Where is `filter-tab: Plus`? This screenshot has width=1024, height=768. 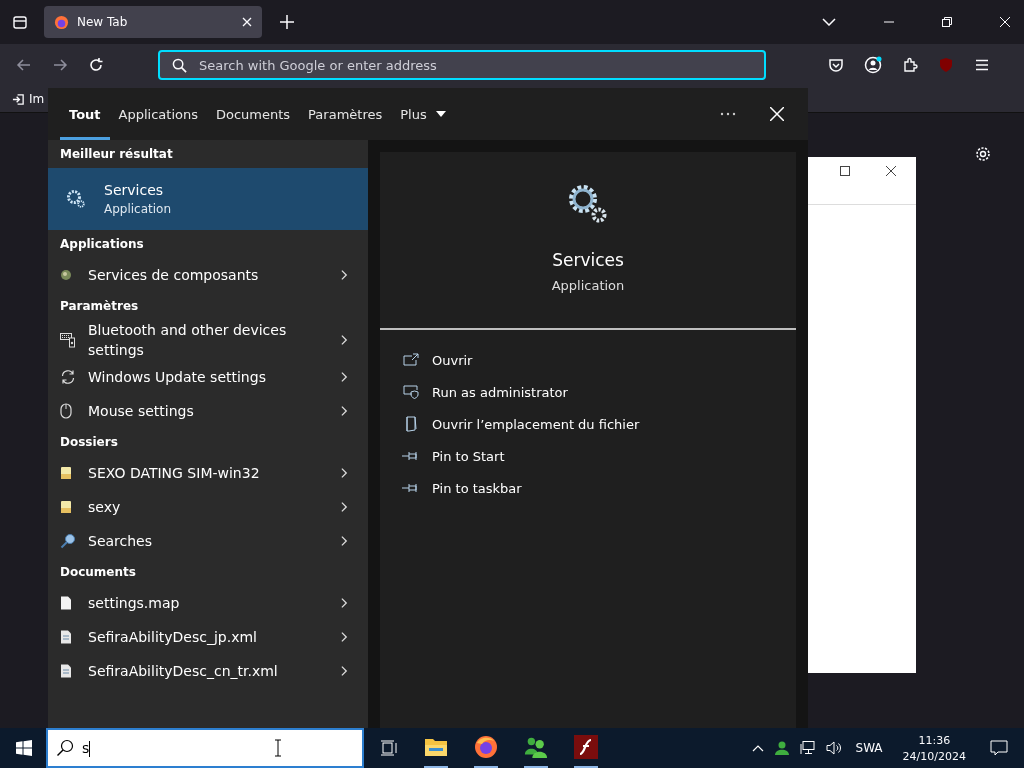 filter-tab: Plus is located at coordinates (423, 114).